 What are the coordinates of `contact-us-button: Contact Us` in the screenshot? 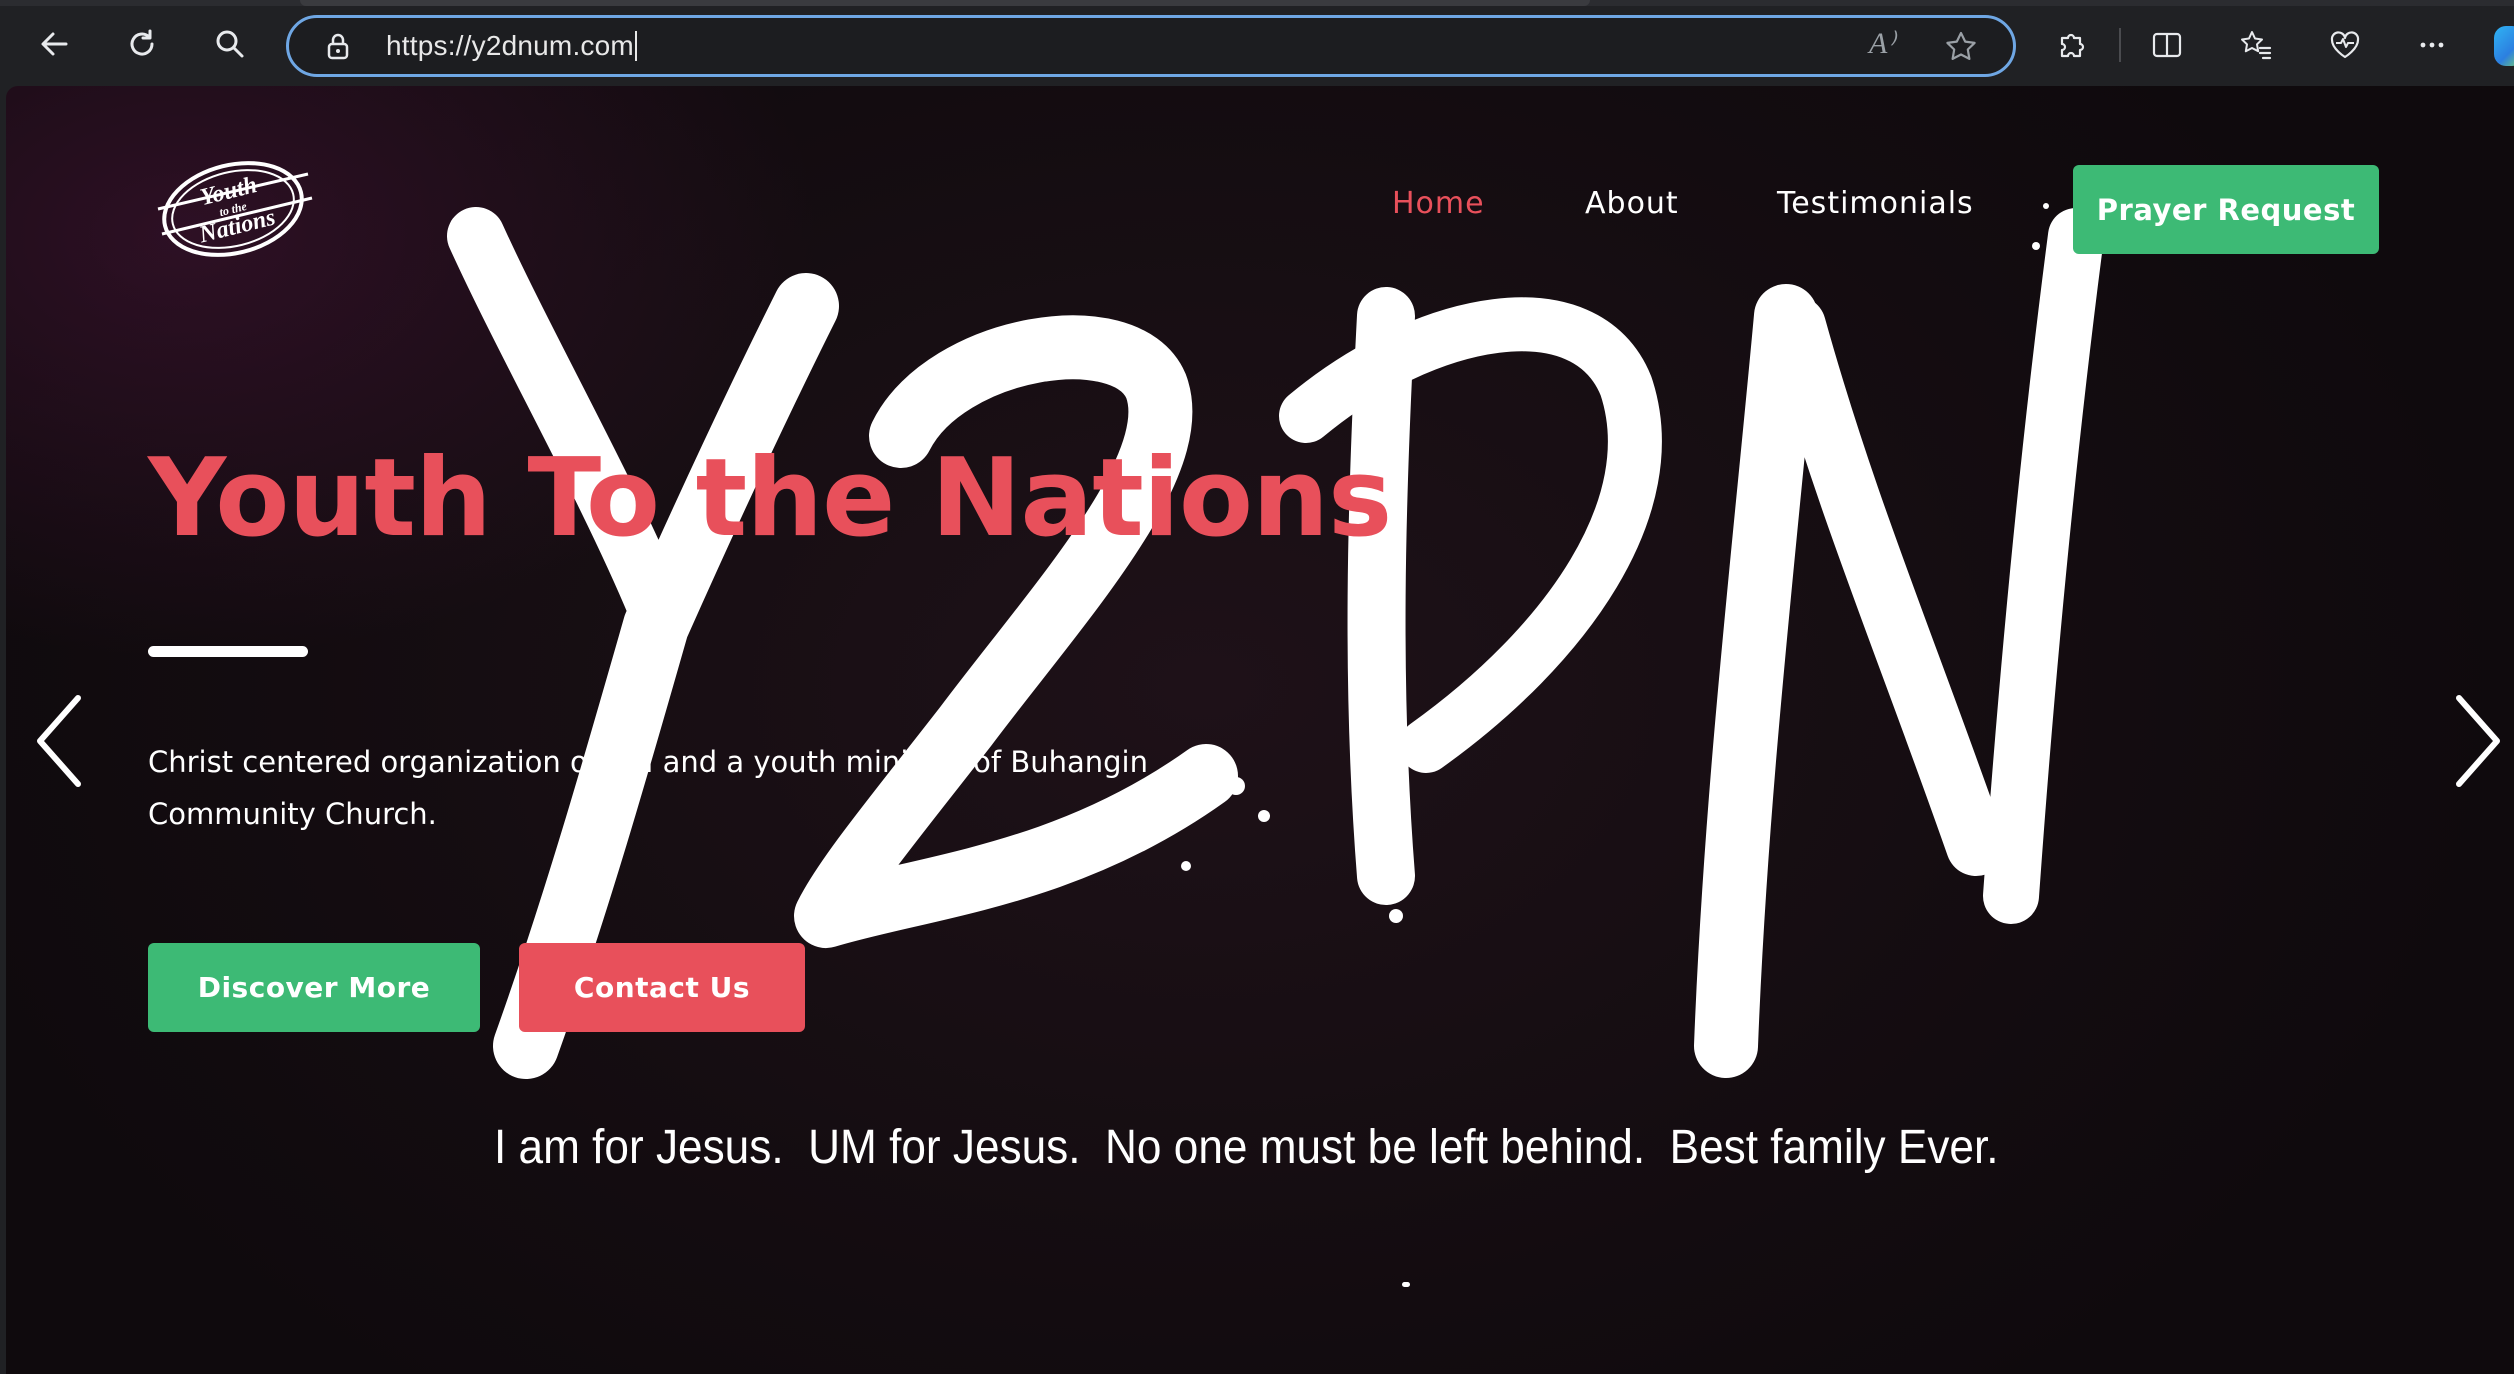 It's located at (662, 987).